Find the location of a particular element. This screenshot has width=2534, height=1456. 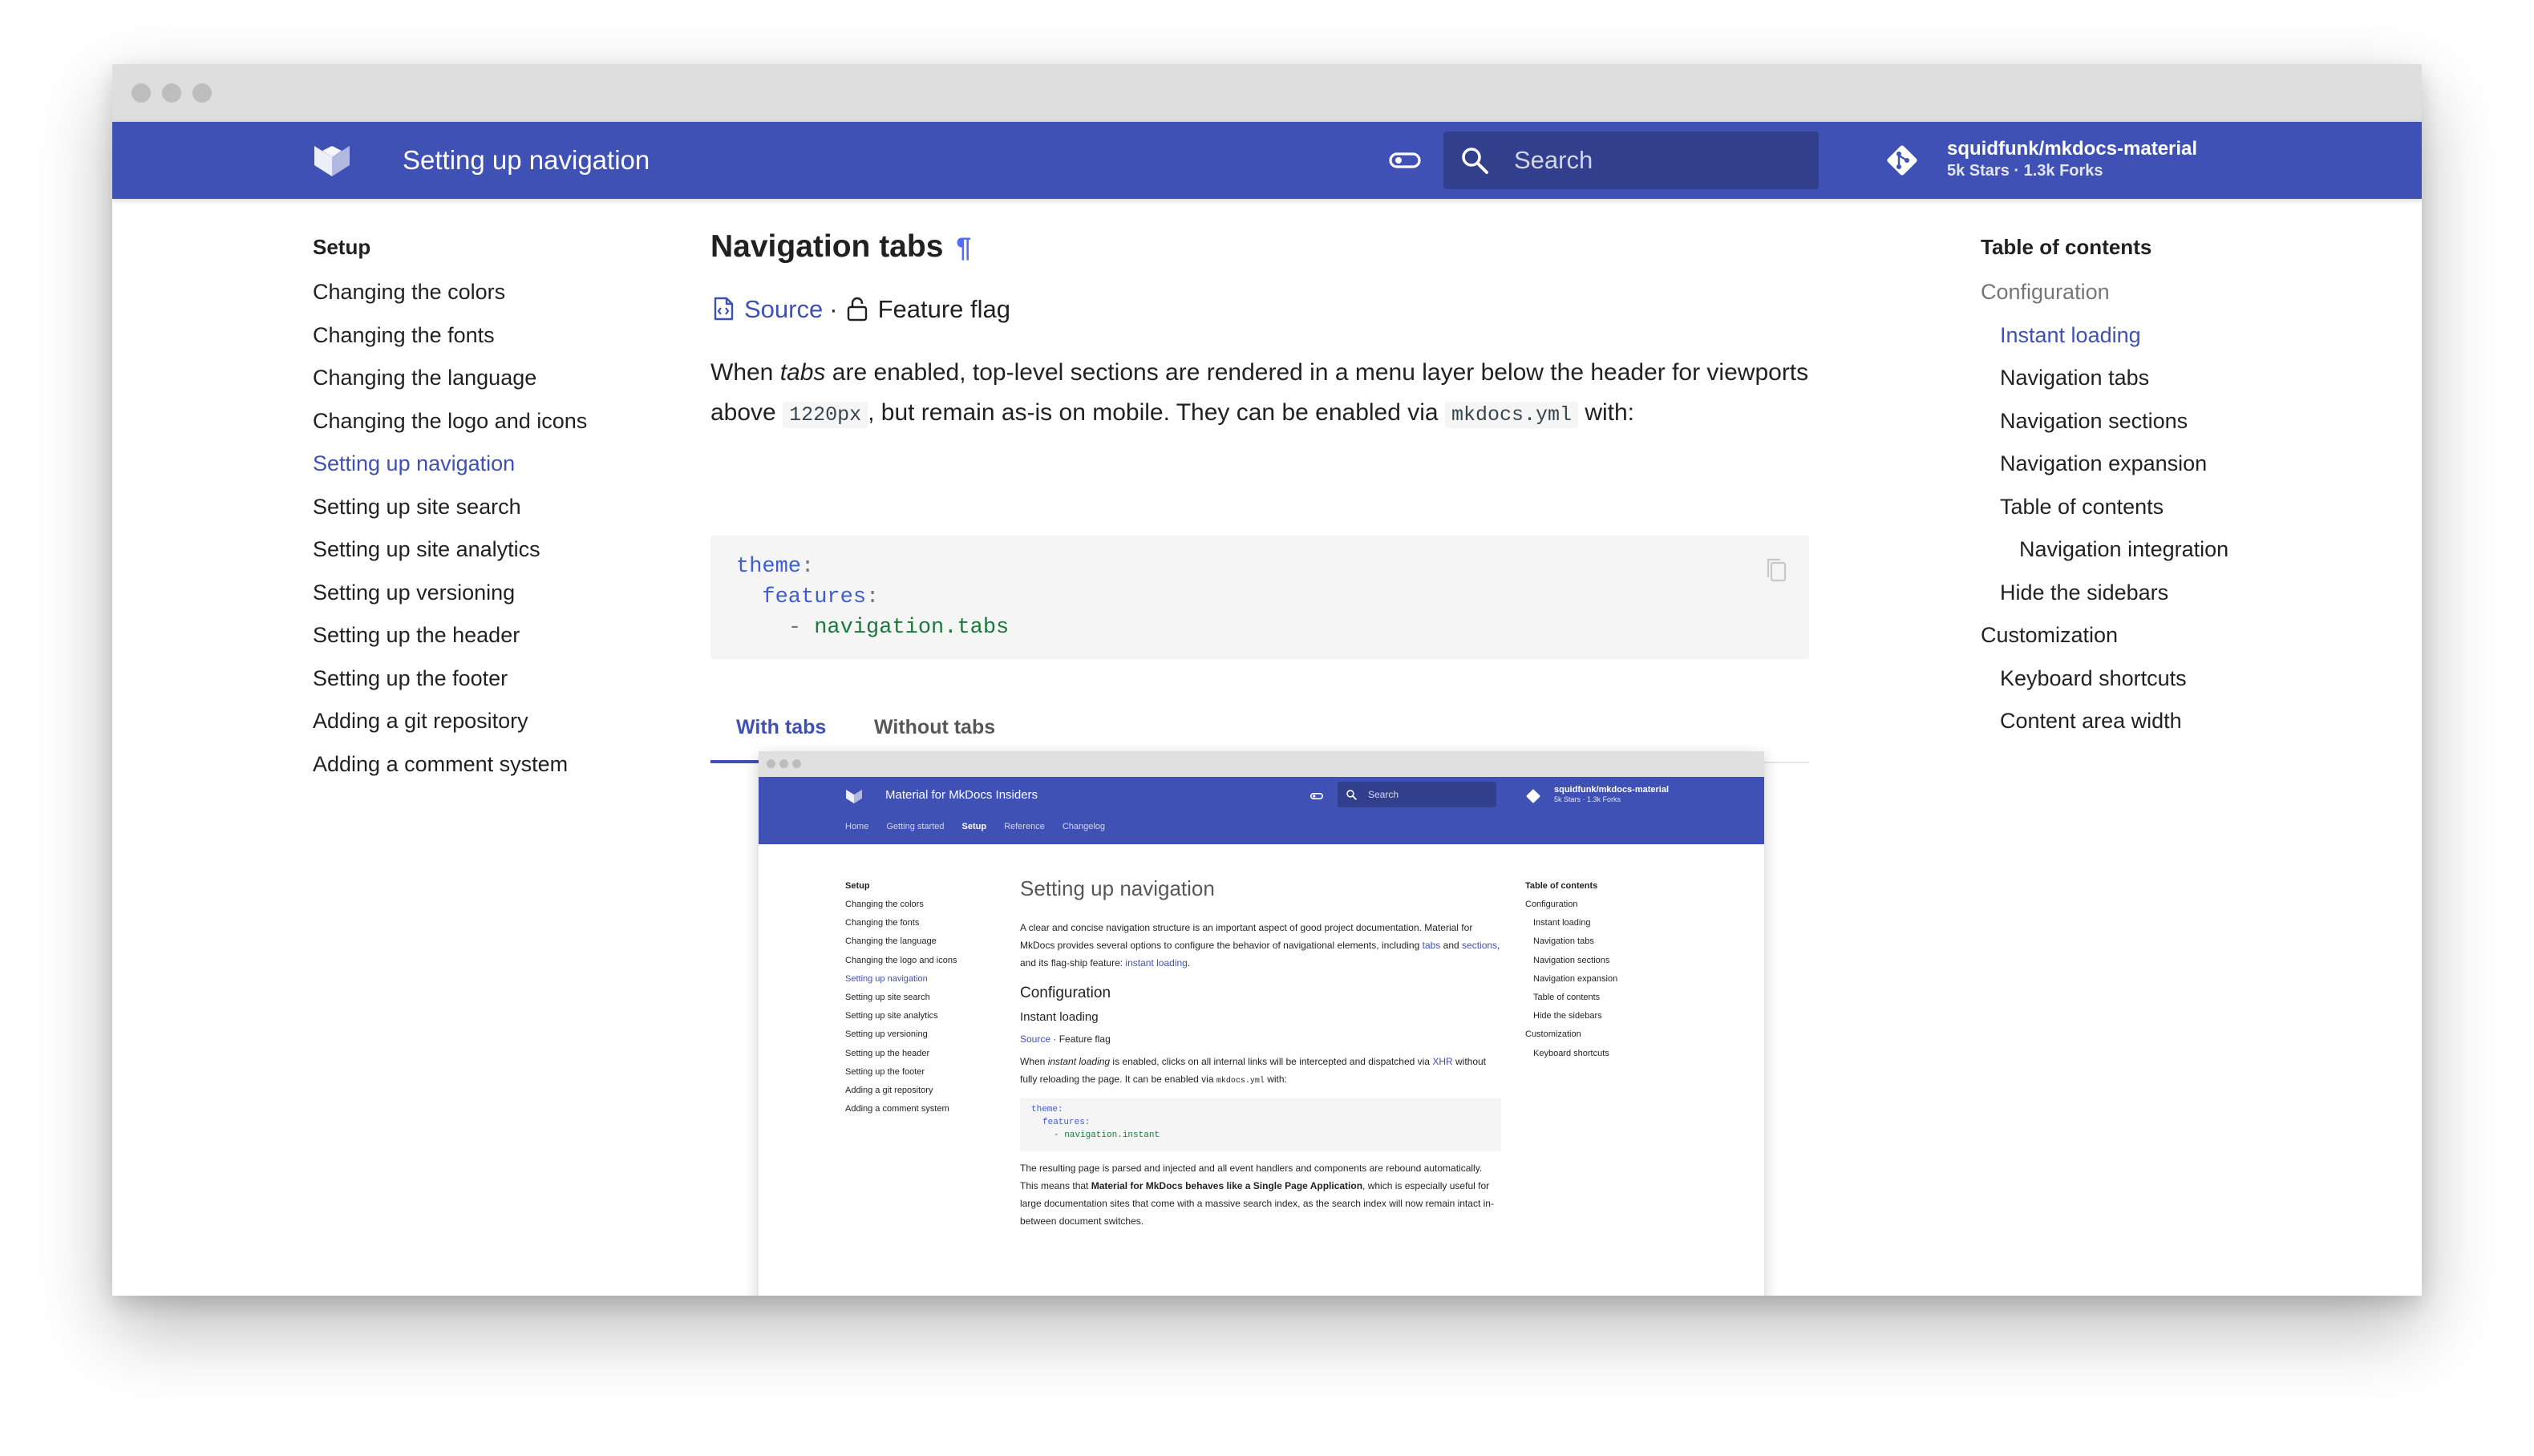

embedded-site-title: Material for MkDocs Insiders is located at coordinates (962, 795).